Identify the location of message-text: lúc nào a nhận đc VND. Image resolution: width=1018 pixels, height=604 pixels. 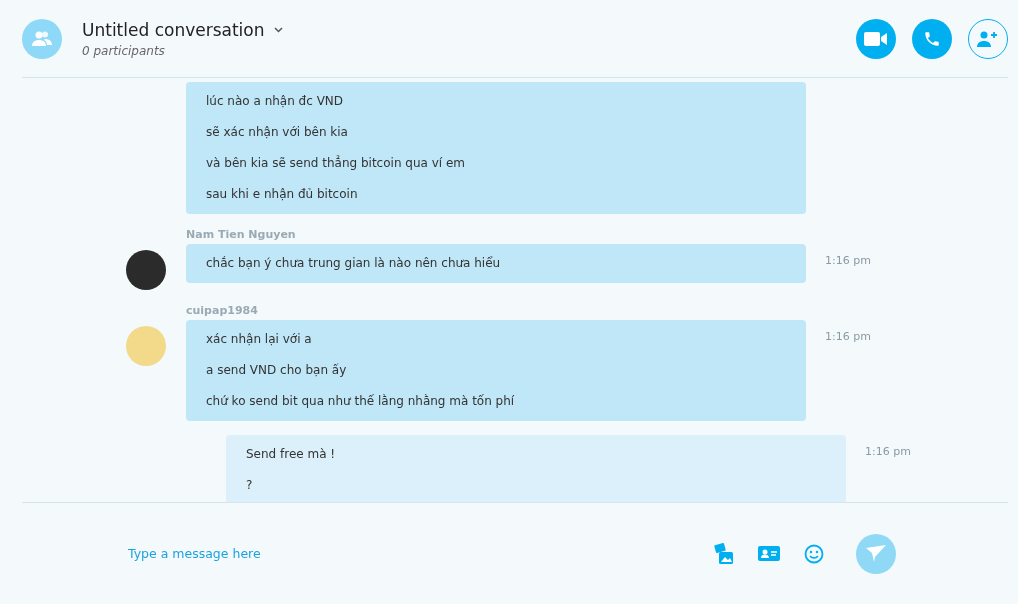
(275, 101).